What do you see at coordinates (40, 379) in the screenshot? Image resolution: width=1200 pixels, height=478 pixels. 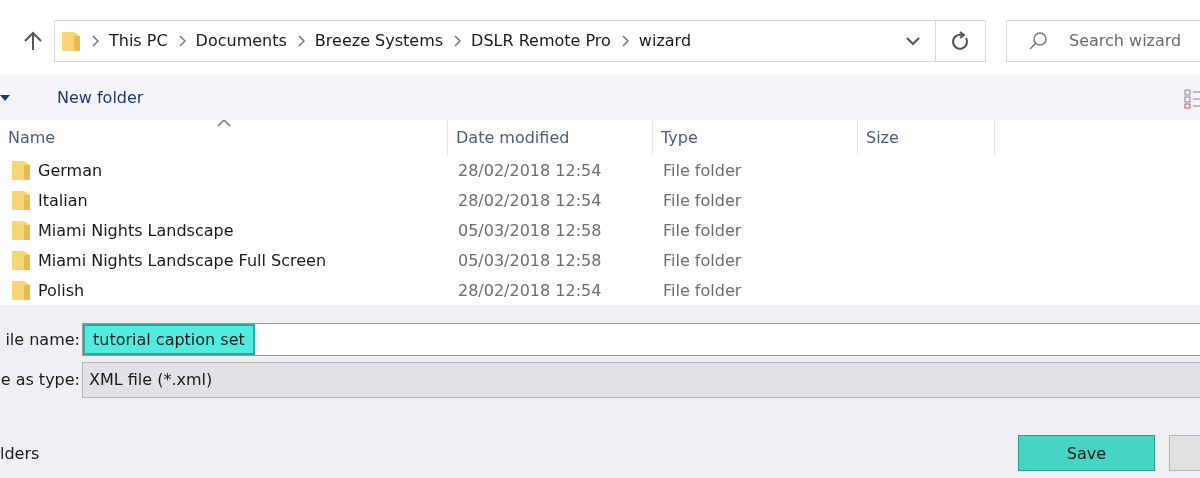 I see `field-label: e as type:` at bounding box center [40, 379].